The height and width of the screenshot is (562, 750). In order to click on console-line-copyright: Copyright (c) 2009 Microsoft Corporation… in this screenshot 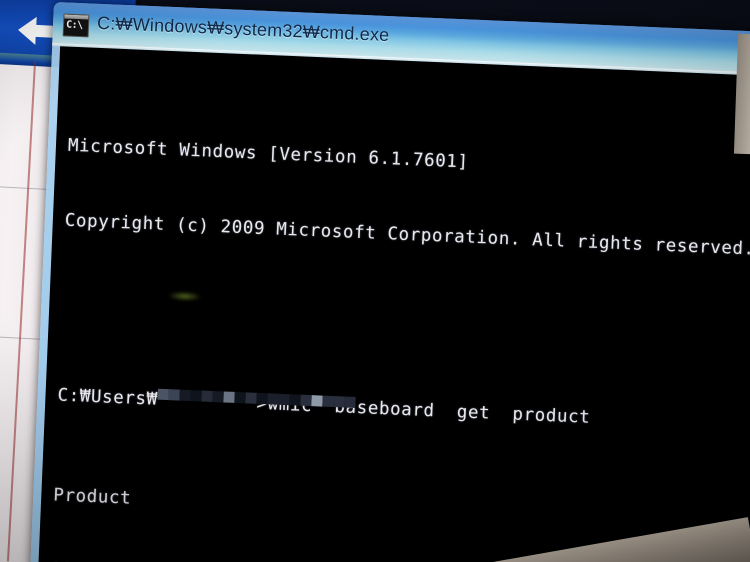, I will do `click(407, 235)`.